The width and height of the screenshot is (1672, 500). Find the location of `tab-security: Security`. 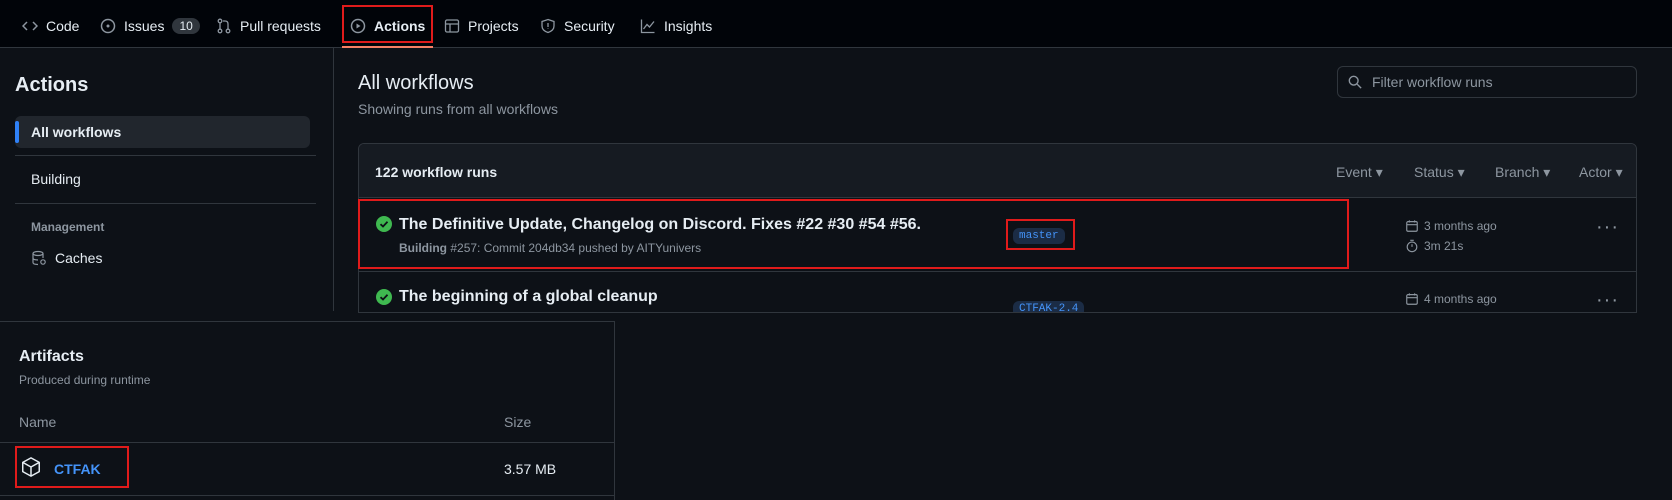

tab-security: Security is located at coordinates (577, 26).